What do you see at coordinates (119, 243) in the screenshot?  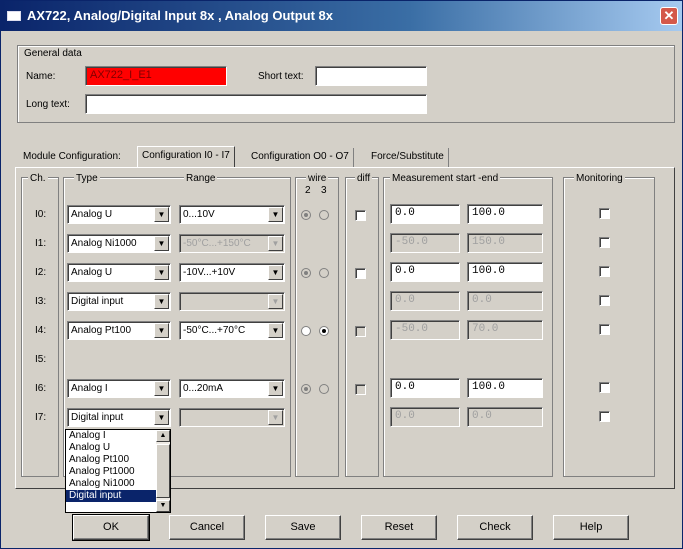 I see `type-select: Analog Ni1000 ▼` at bounding box center [119, 243].